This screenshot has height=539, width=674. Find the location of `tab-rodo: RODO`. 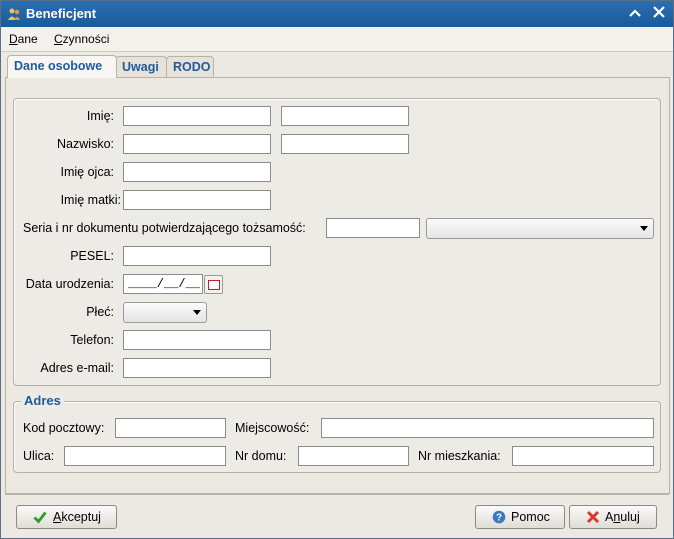

tab-rodo: RODO is located at coordinates (190, 66).